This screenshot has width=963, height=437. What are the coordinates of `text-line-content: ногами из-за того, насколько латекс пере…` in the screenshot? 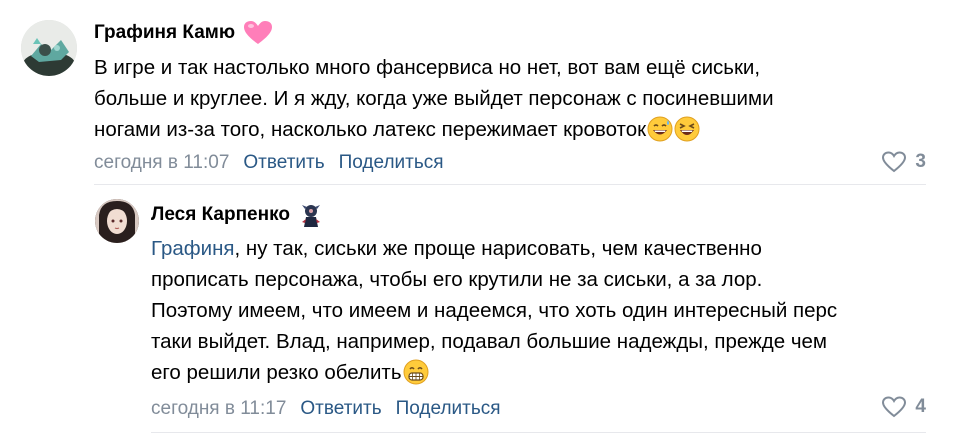 It's located at (370, 129).